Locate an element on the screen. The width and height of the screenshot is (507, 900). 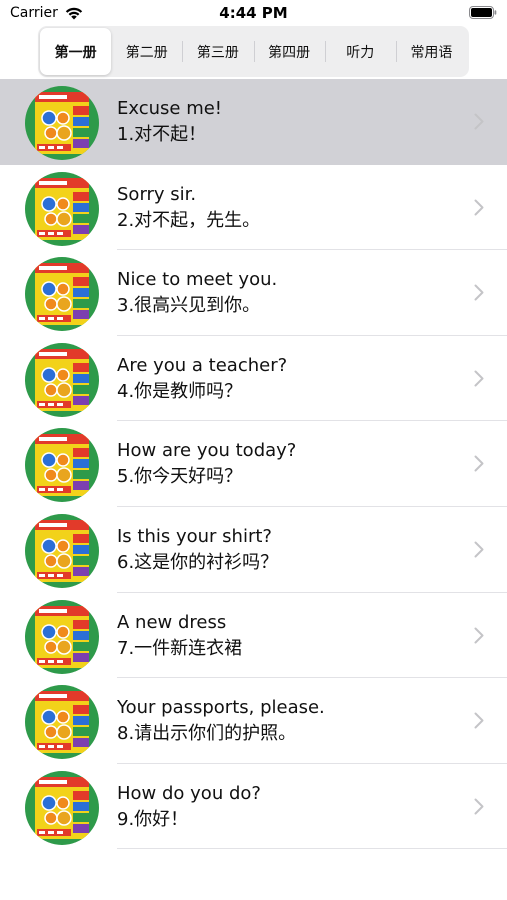
lesson-text: Your passports, please. 8.请出示你们的护照。 is located at coordinates (221, 721).